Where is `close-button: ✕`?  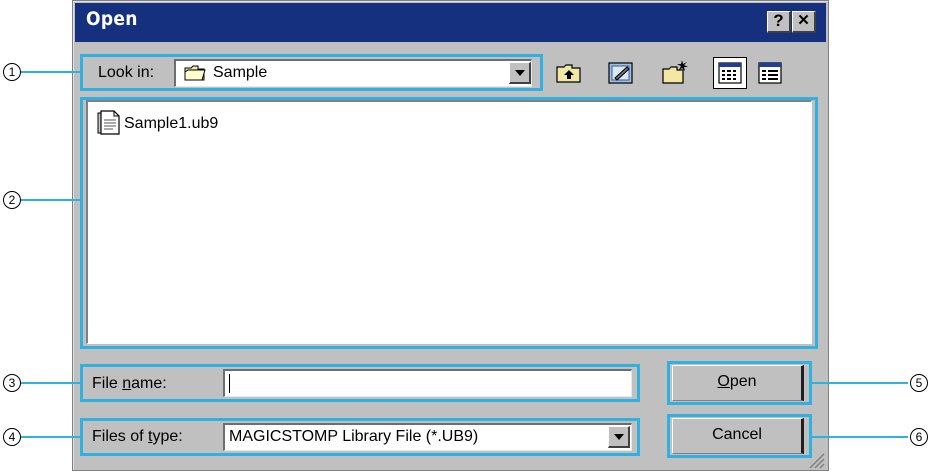
close-button: ✕ is located at coordinates (804, 22).